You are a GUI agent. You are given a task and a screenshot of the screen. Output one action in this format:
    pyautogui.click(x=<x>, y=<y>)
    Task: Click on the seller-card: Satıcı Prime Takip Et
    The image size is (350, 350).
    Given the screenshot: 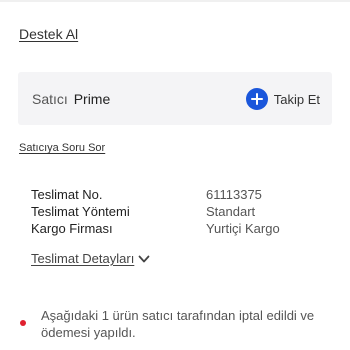 What is the action you would take?
    pyautogui.click(x=175, y=98)
    